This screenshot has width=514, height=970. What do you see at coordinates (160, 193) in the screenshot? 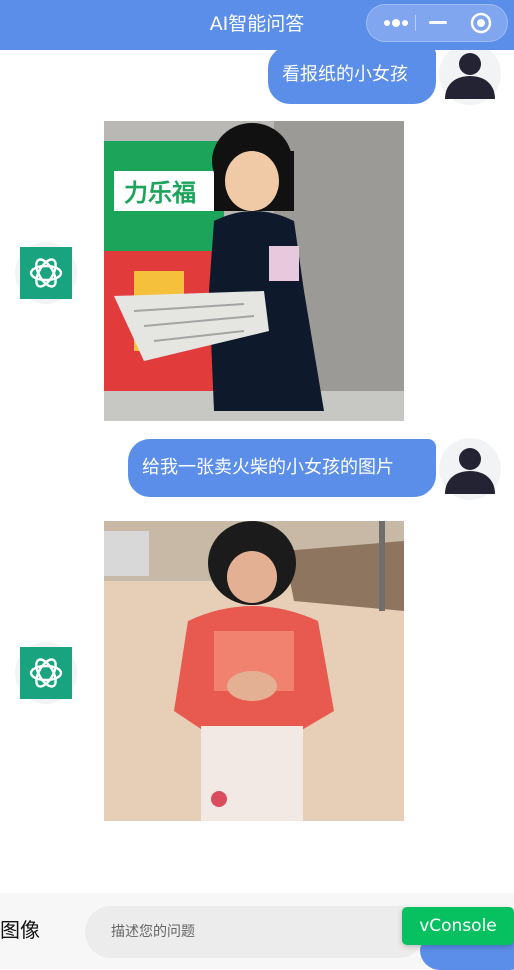
I see `svg-text: 力乐福` at bounding box center [160, 193].